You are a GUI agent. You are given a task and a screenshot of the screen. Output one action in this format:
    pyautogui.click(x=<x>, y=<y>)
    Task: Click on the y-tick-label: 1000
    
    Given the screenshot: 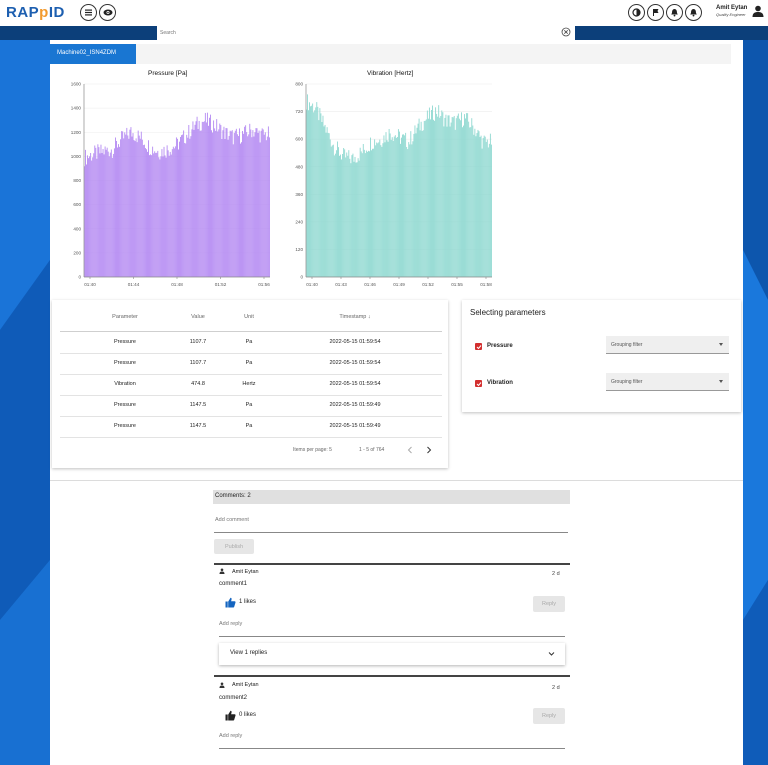 What is the action you would take?
    pyautogui.click(x=76, y=156)
    